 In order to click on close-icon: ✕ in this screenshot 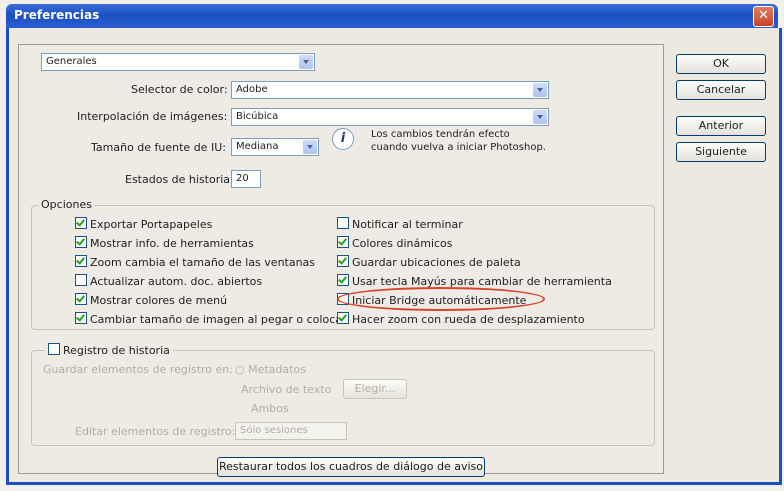, I will do `click(763, 16)`.